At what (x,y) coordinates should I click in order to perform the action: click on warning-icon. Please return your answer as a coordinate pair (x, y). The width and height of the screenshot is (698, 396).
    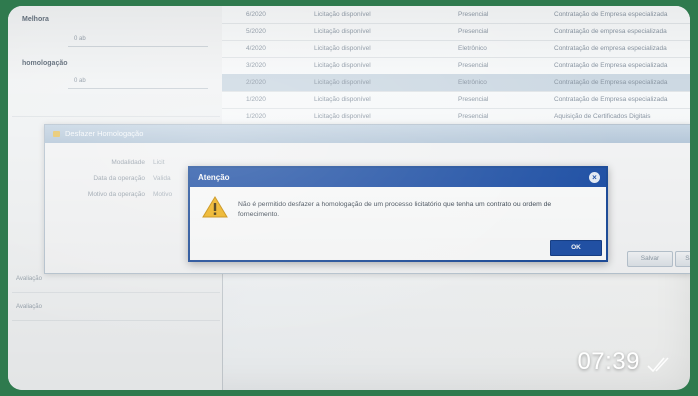
    Looking at the image, I should click on (215, 207).